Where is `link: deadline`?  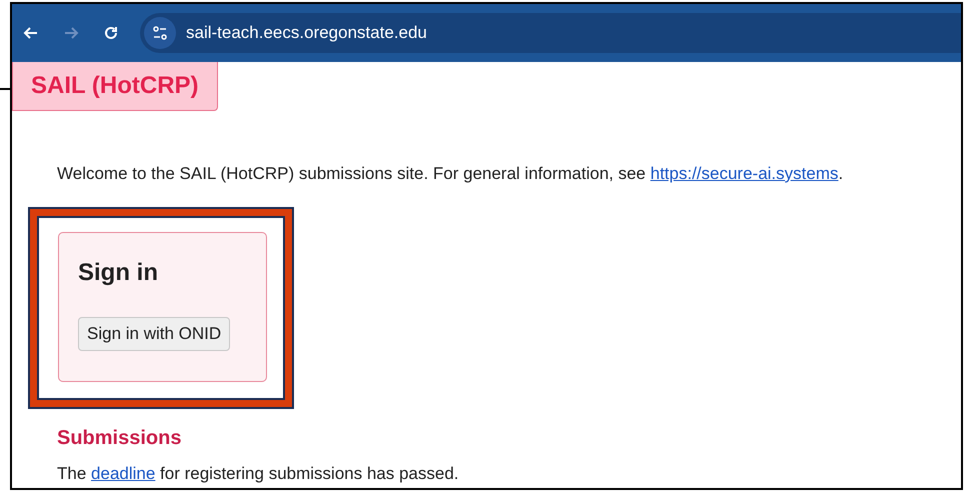 link: deadline is located at coordinates (123, 473).